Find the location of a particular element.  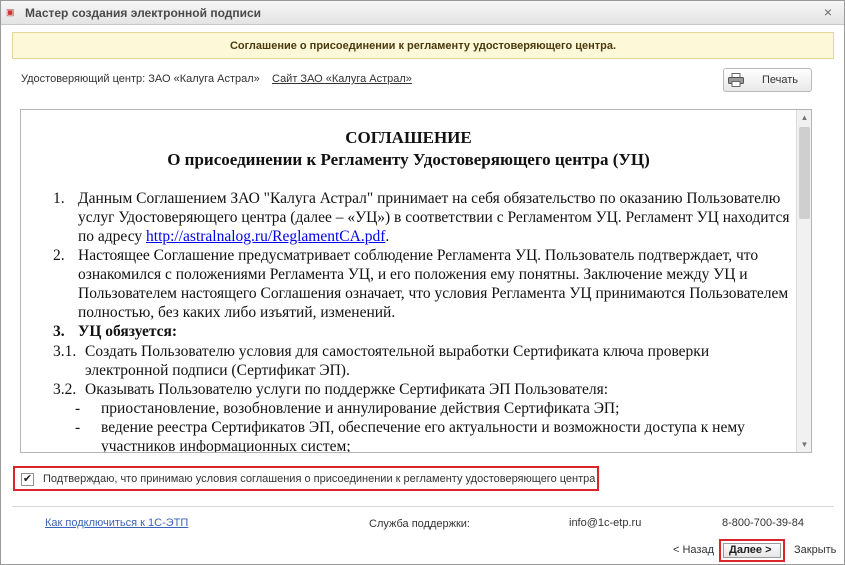

window-title: Мастер создания электронной подписи is located at coordinates (143, 13).